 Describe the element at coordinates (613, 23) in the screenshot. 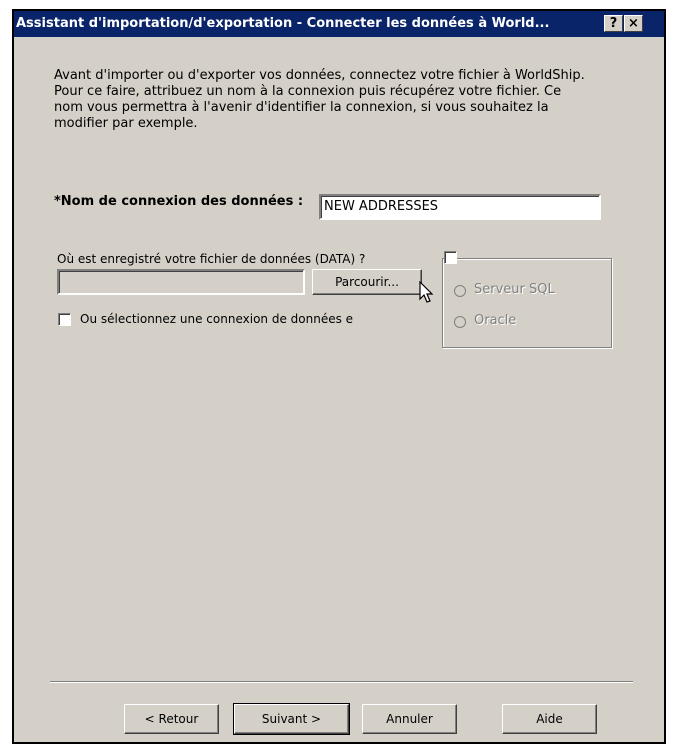

I see `help-question-button: ?` at that location.